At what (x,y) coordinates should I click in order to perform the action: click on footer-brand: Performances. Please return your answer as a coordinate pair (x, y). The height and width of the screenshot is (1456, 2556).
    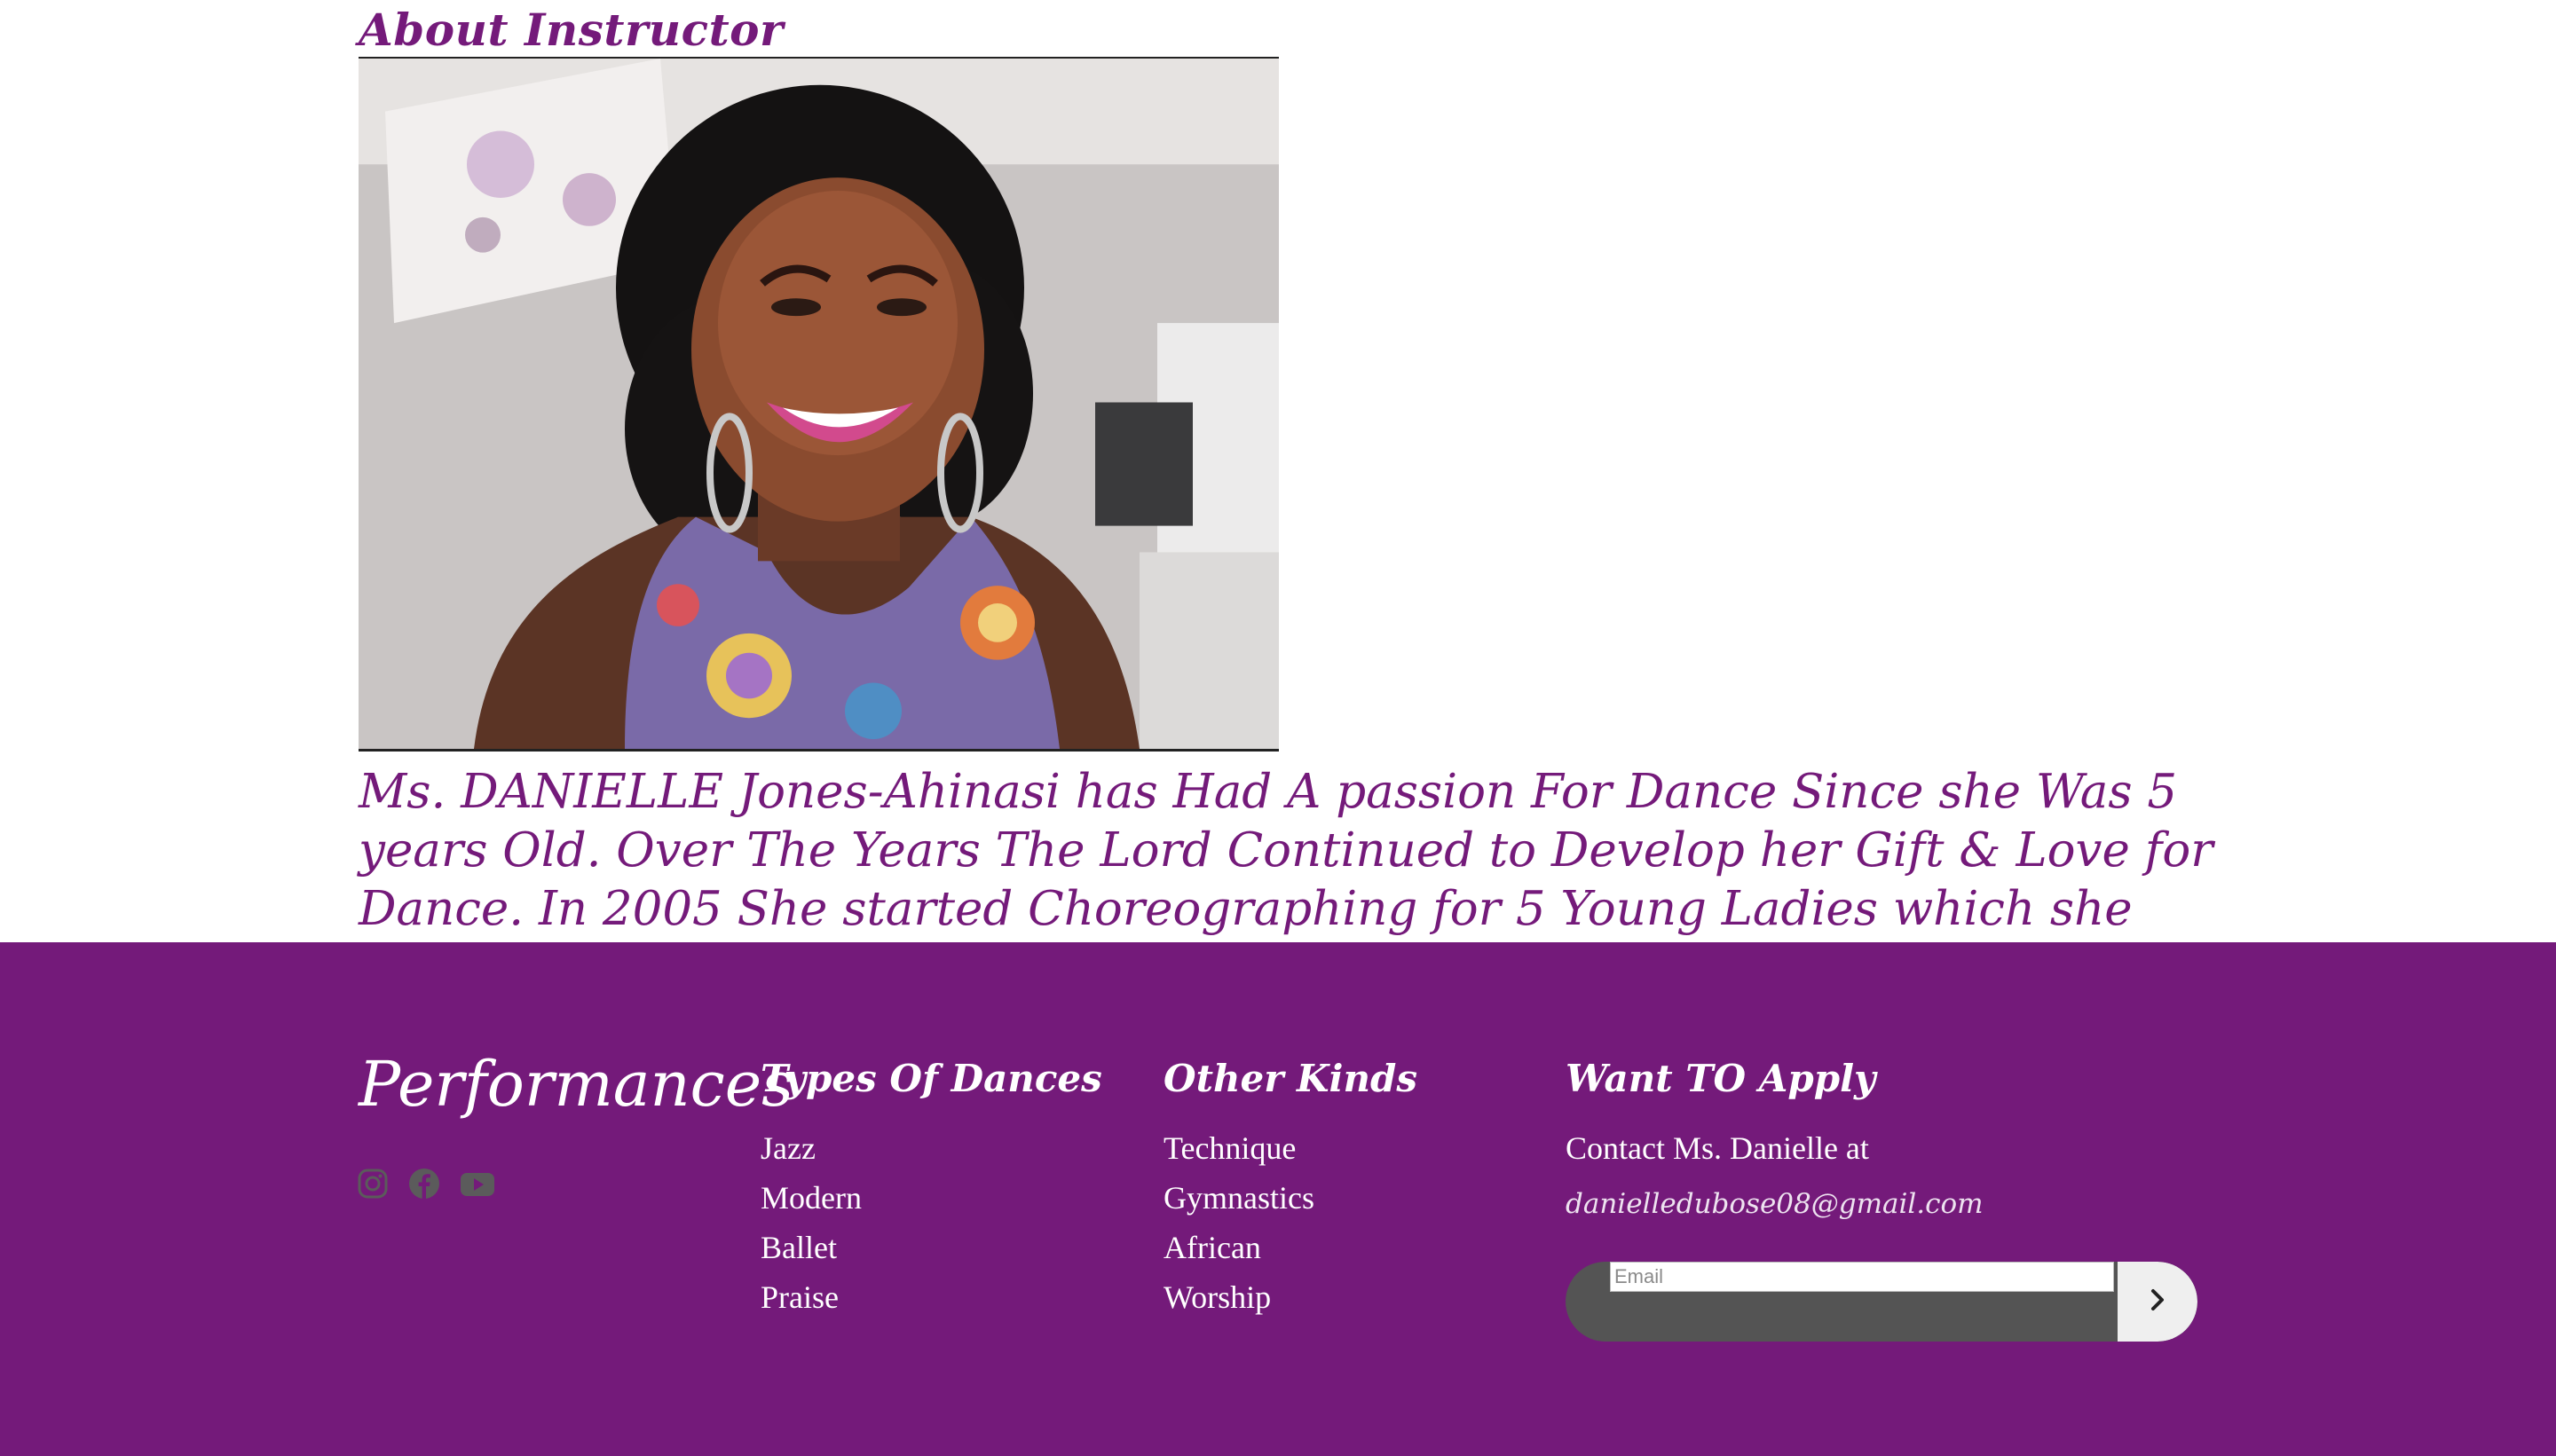
    Looking at the image, I should click on (576, 1084).